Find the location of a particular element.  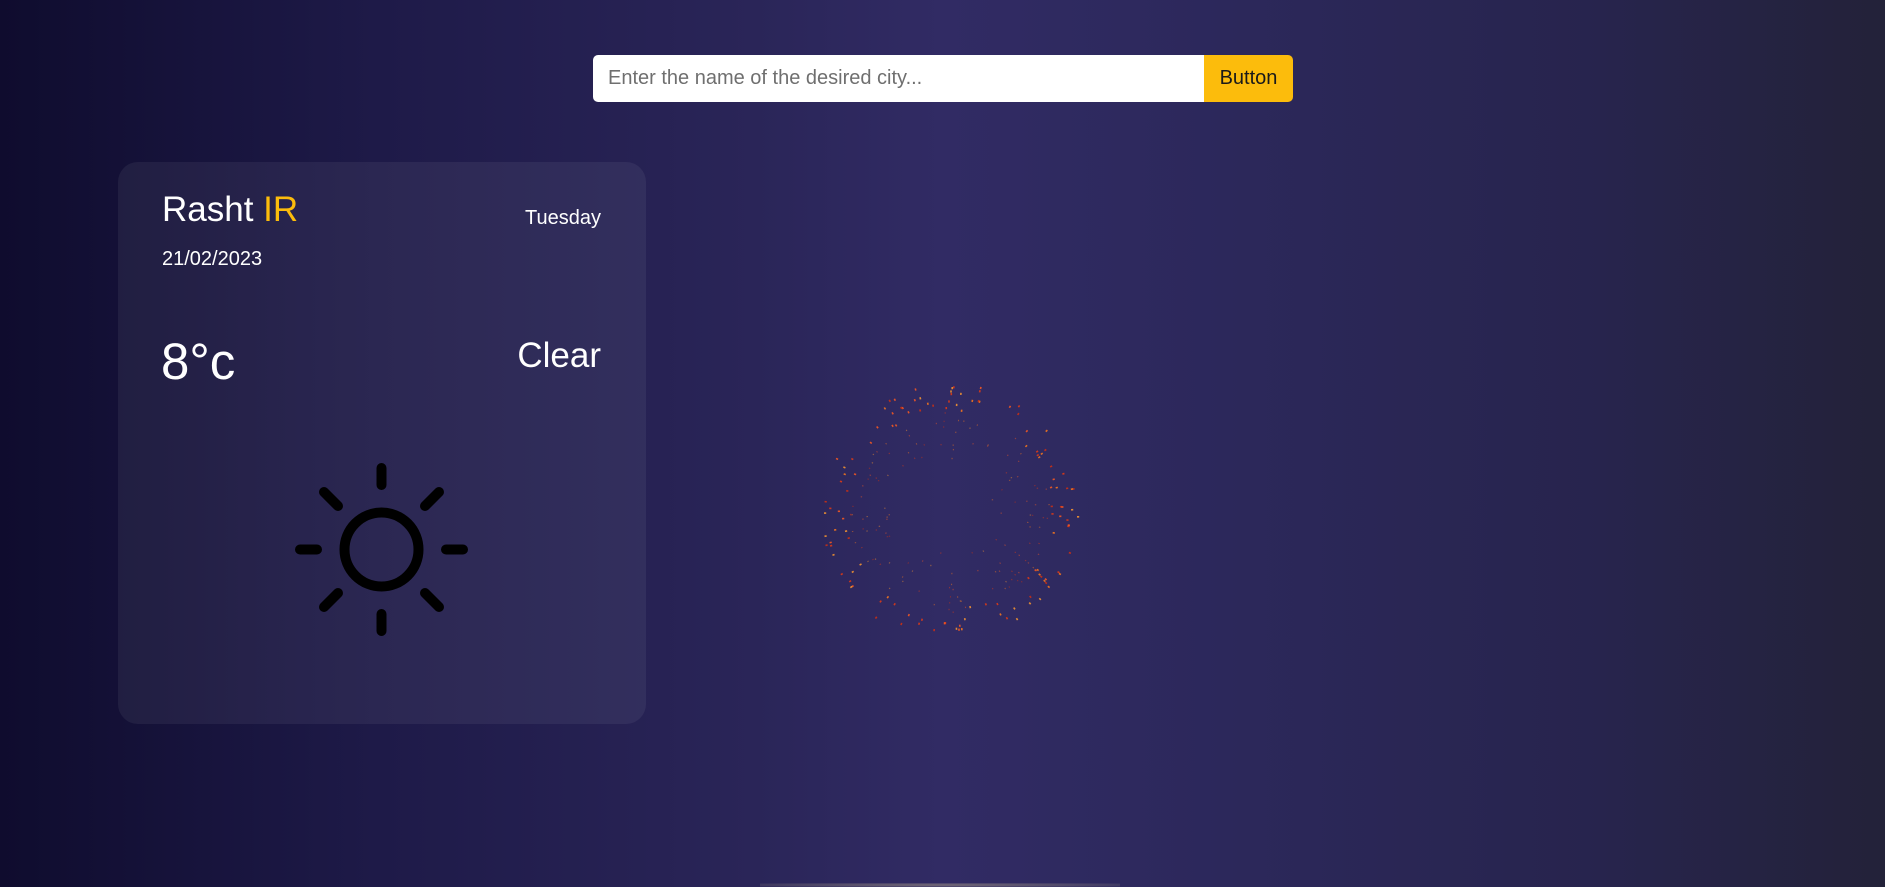

location-title: Rasht IR is located at coordinates (230, 209).